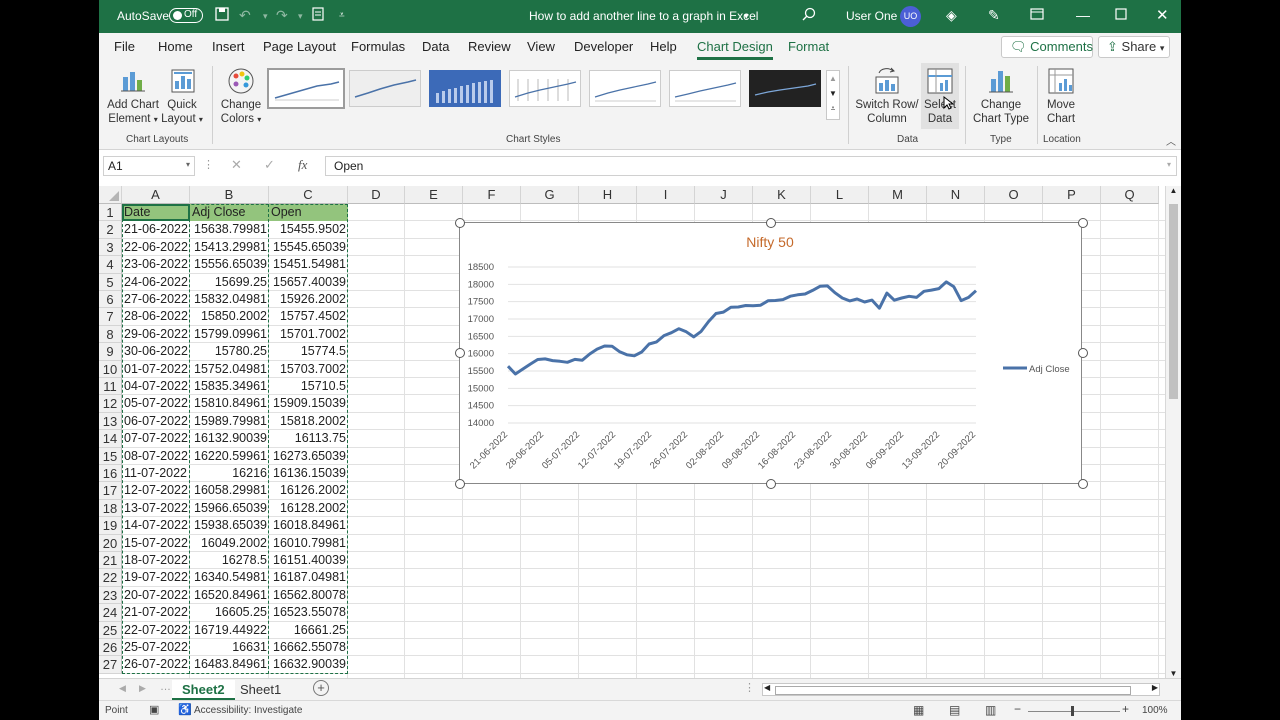 The image size is (1280, 720). Describe the element at coordinates (229, 630) in the screenshot. I see `cell: 16719.44922` at that location.